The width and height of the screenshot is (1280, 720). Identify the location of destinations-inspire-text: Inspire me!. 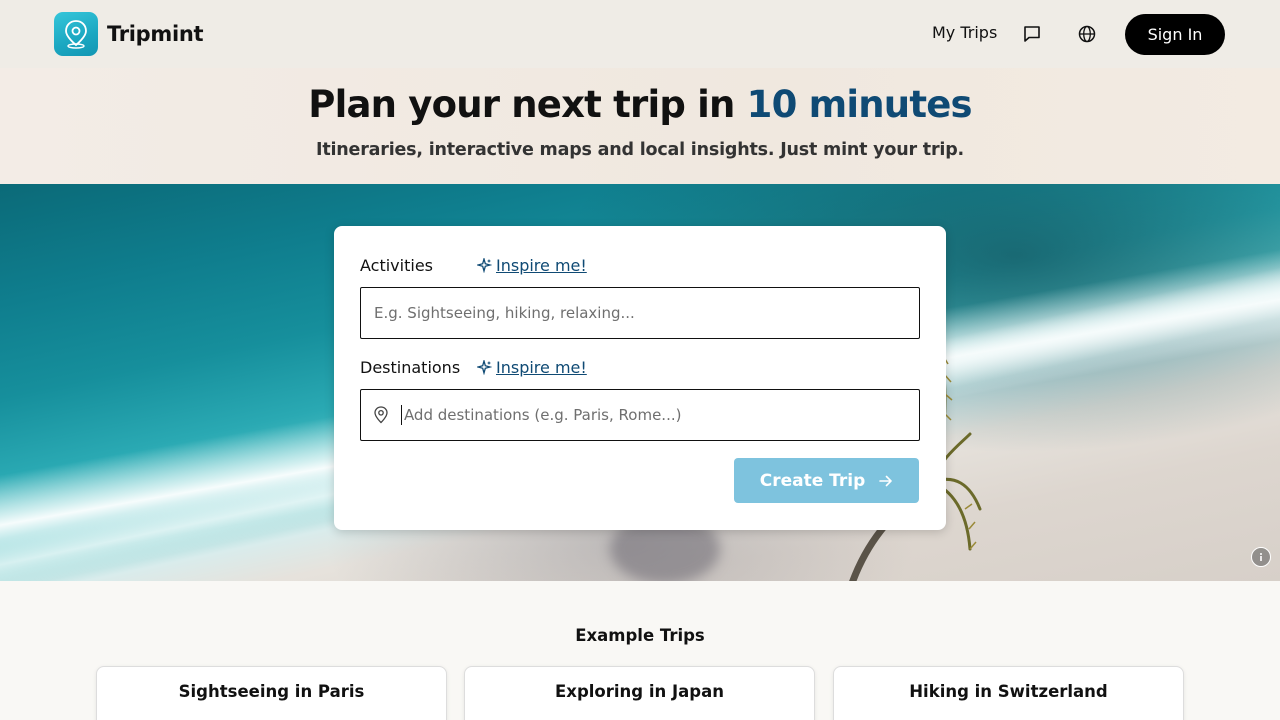
(541, 367).